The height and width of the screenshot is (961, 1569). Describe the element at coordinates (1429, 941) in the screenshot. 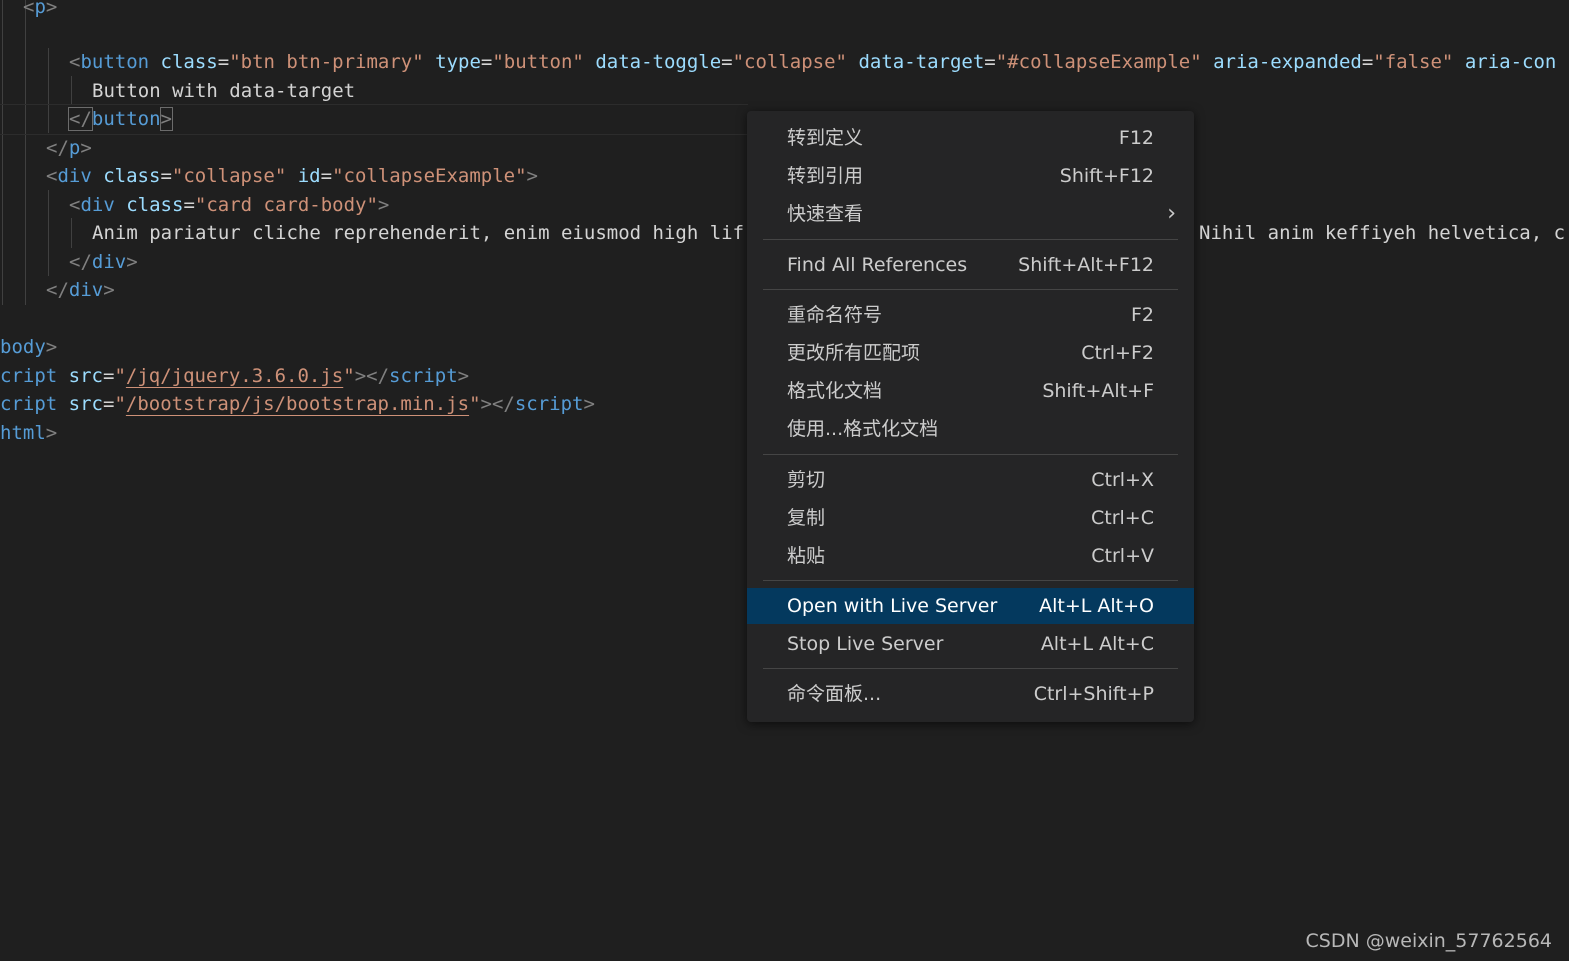

I see `watermark: CSDN @weixin_57762564` at that location.